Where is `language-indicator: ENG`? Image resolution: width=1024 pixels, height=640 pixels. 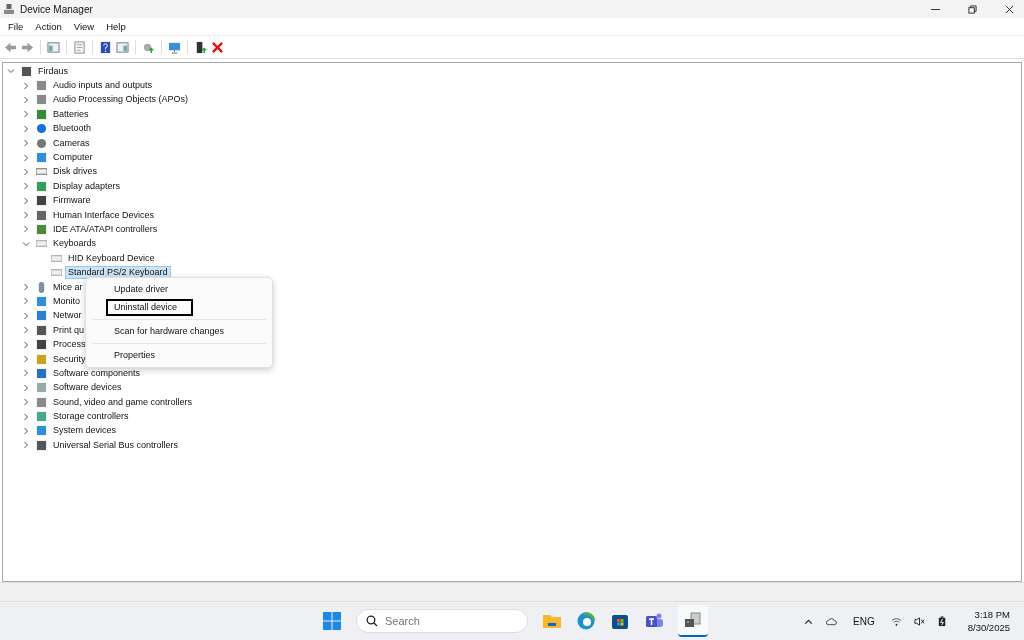
language-indicator: ENG is located at coordinates (864, 621).